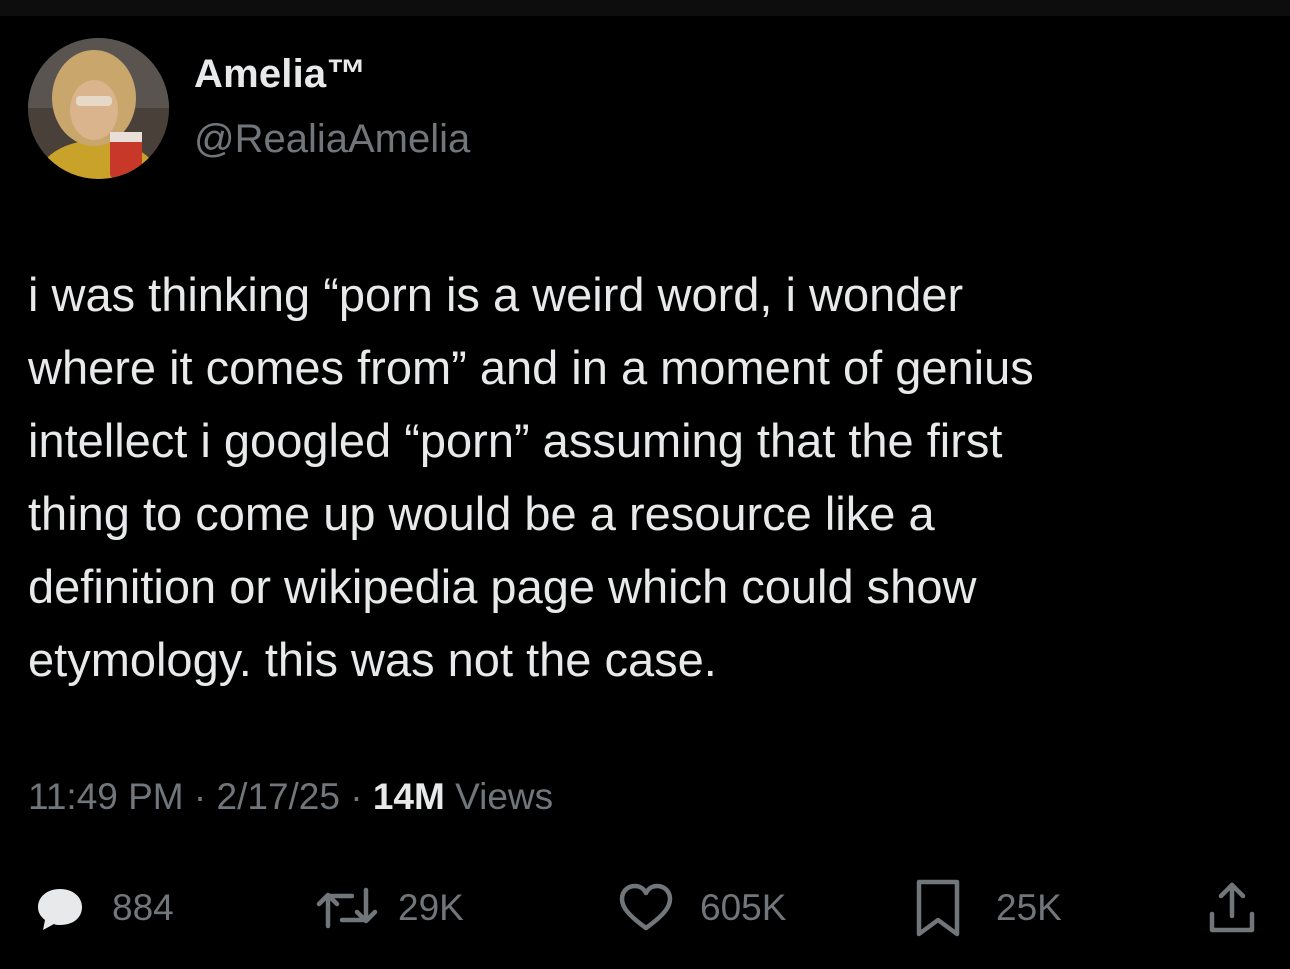 The image size is (1290, 969). Describe the element at coordinates (409, 796) in the screenshot. I see `views-count: 14M` at that location.